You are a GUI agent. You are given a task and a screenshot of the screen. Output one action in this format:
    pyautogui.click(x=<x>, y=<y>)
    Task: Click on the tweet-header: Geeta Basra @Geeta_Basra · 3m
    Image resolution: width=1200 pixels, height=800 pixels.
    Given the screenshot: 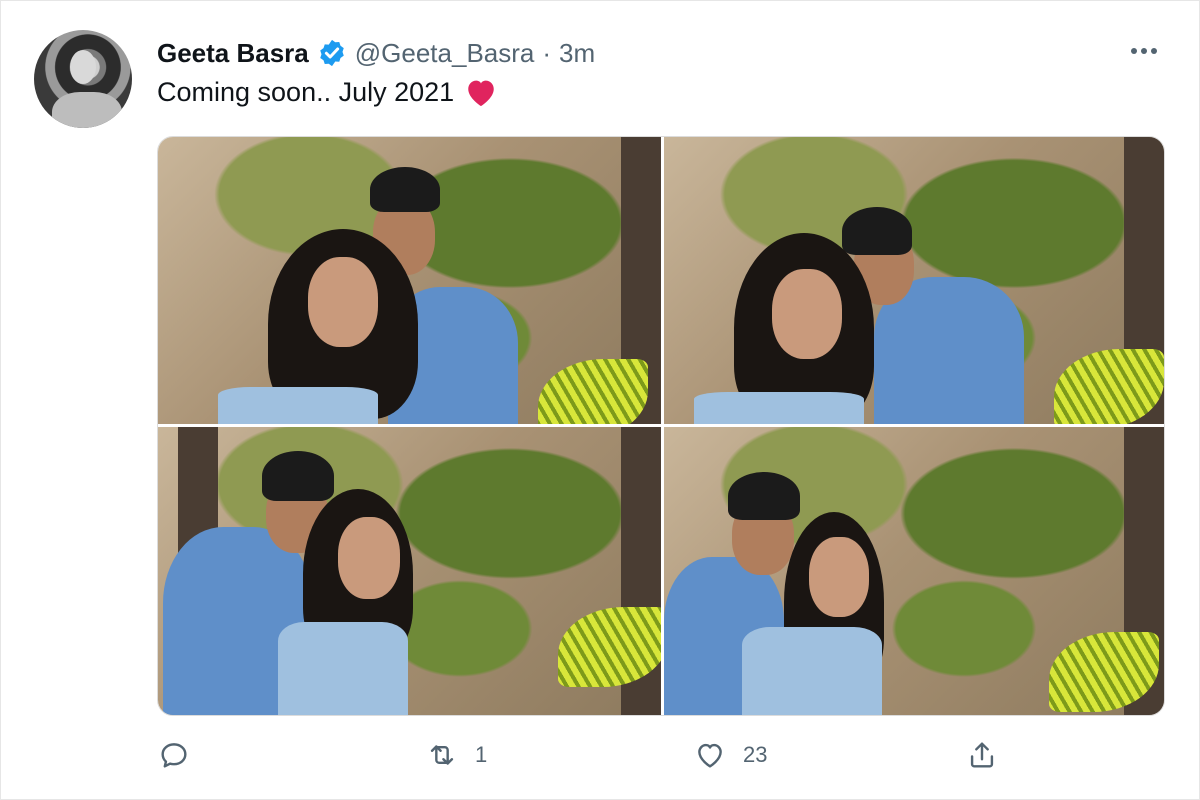 What is the action you would take?
    pyautogui.click(x=376, y=53)
    